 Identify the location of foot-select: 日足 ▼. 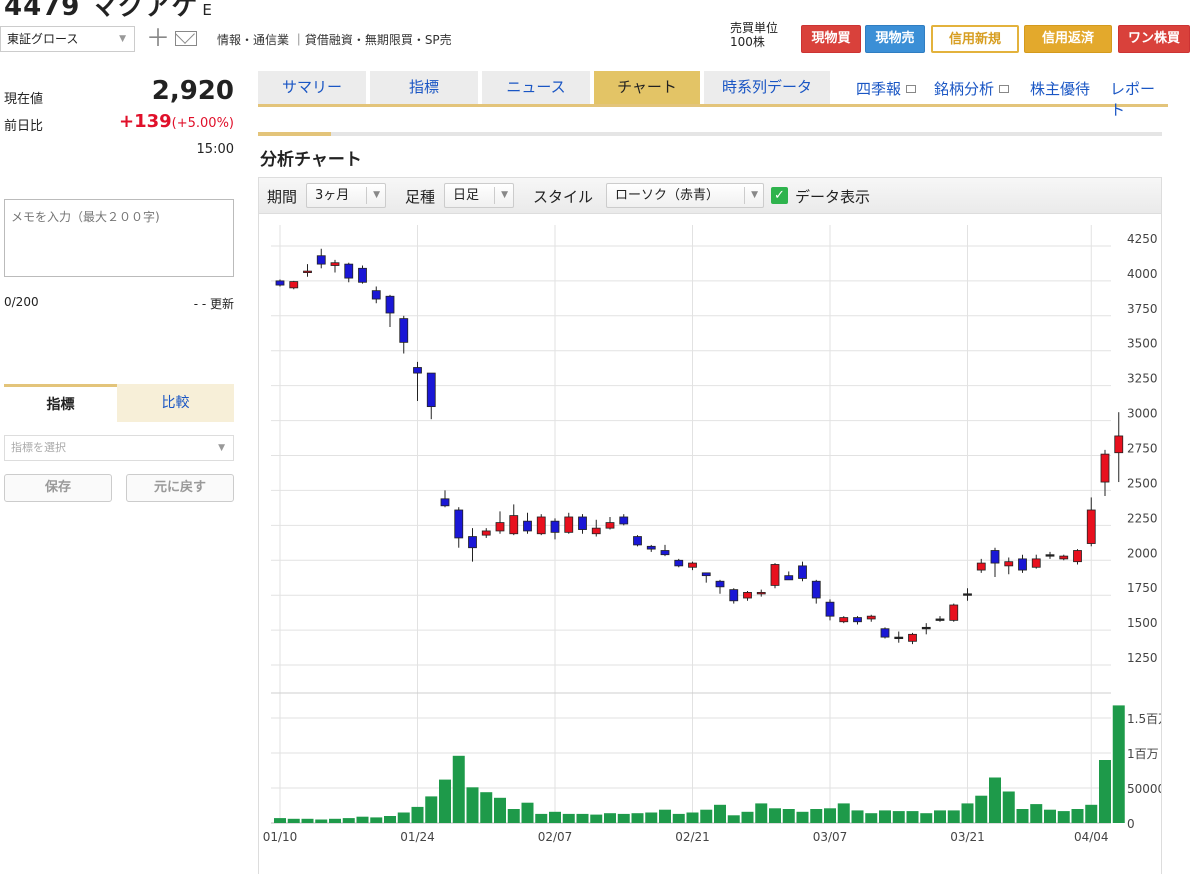
(479, 195).